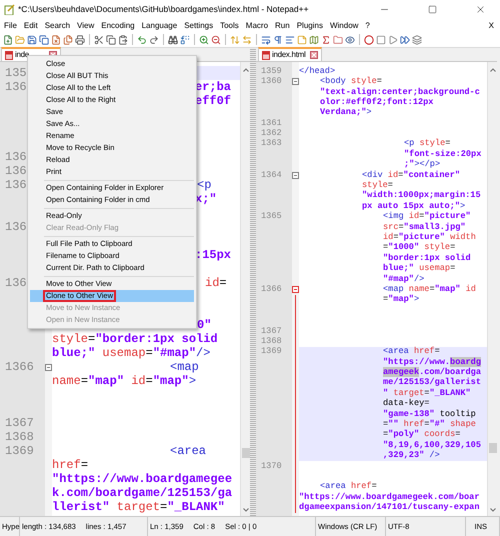  I want to click on tab-label: index.html, so click(289, 55).